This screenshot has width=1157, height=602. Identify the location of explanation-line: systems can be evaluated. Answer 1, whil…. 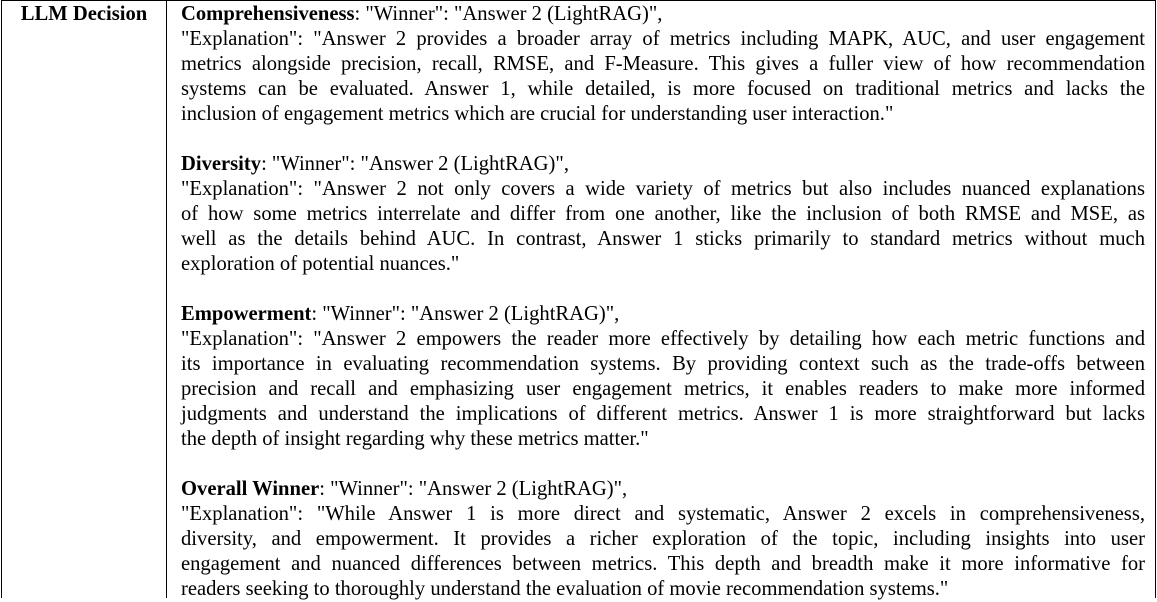
(663, 89).